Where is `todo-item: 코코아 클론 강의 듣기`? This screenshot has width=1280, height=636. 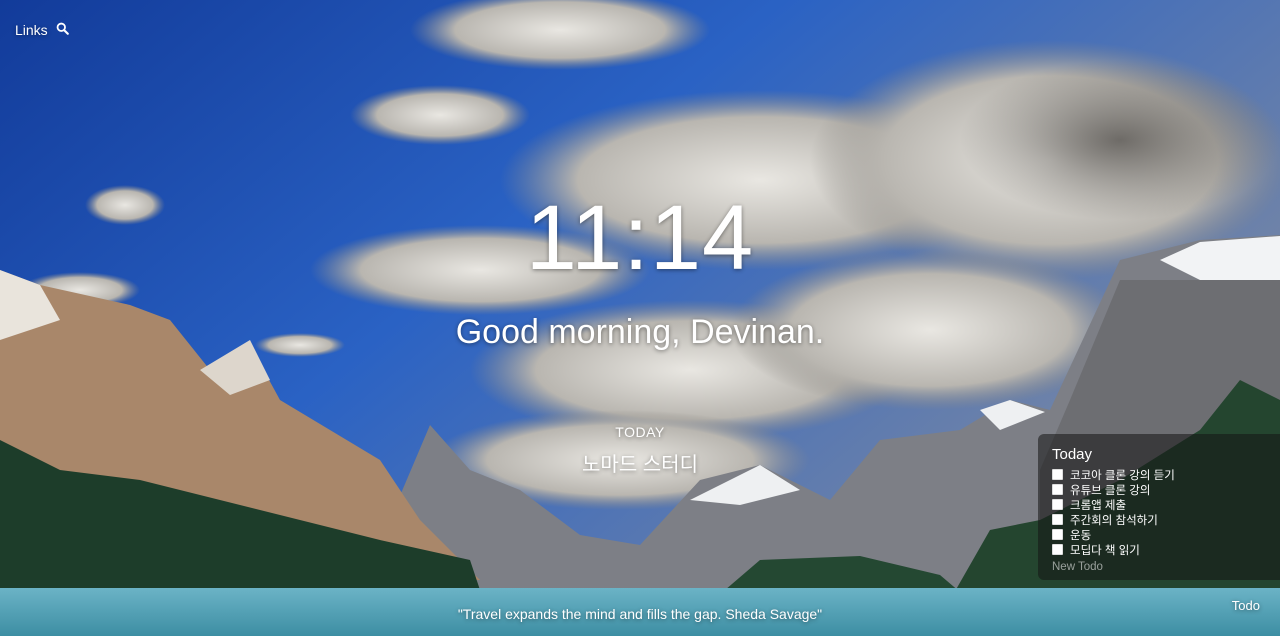
todo-item: 코코아 클론 강의 듣기 is located at coordinates (1159, 474).